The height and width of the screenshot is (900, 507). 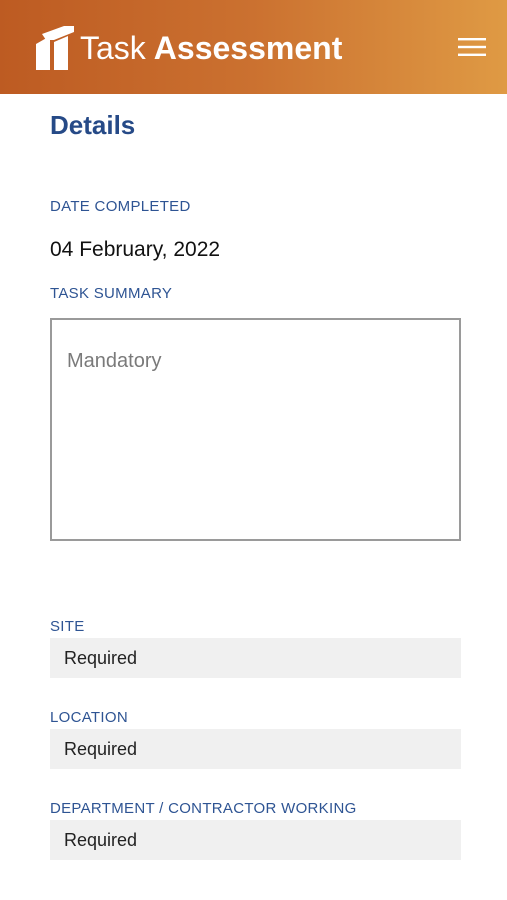 What do you see at coordinates (111, 293) in the screenshot?
I see `task-summary-label: TASK SUMMARY` at bounding box center [111, 293].